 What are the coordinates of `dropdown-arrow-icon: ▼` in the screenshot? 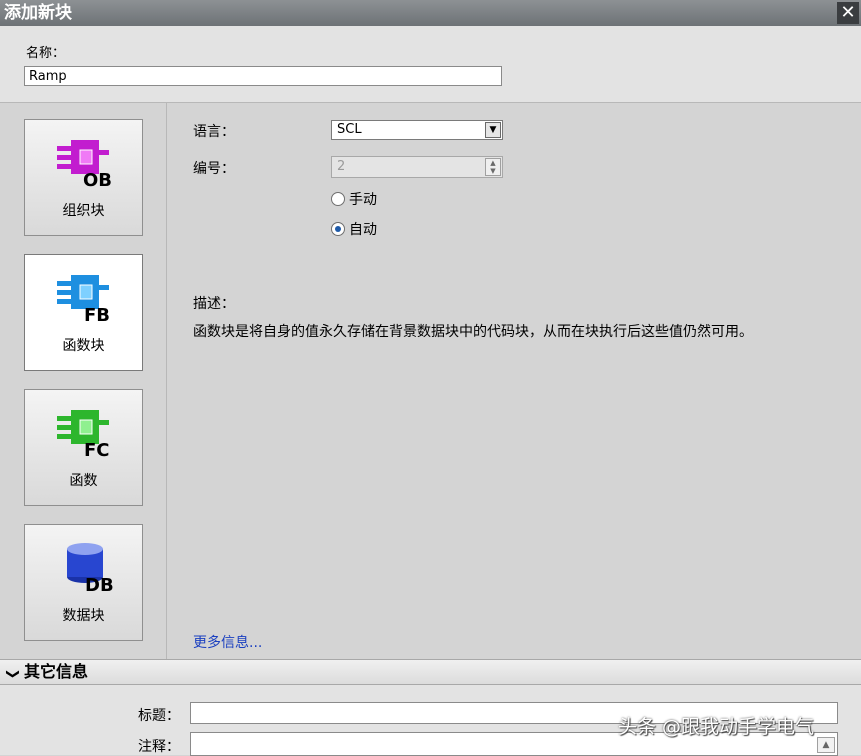 It's located at (493, 130).